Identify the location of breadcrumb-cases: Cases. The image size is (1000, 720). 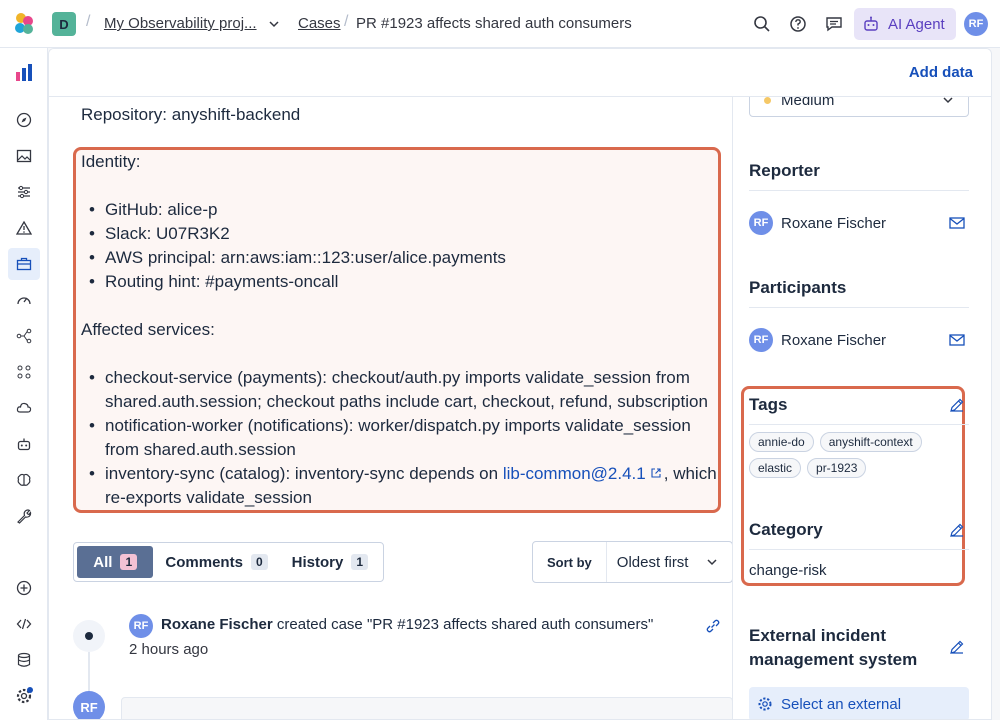
(319, 23).